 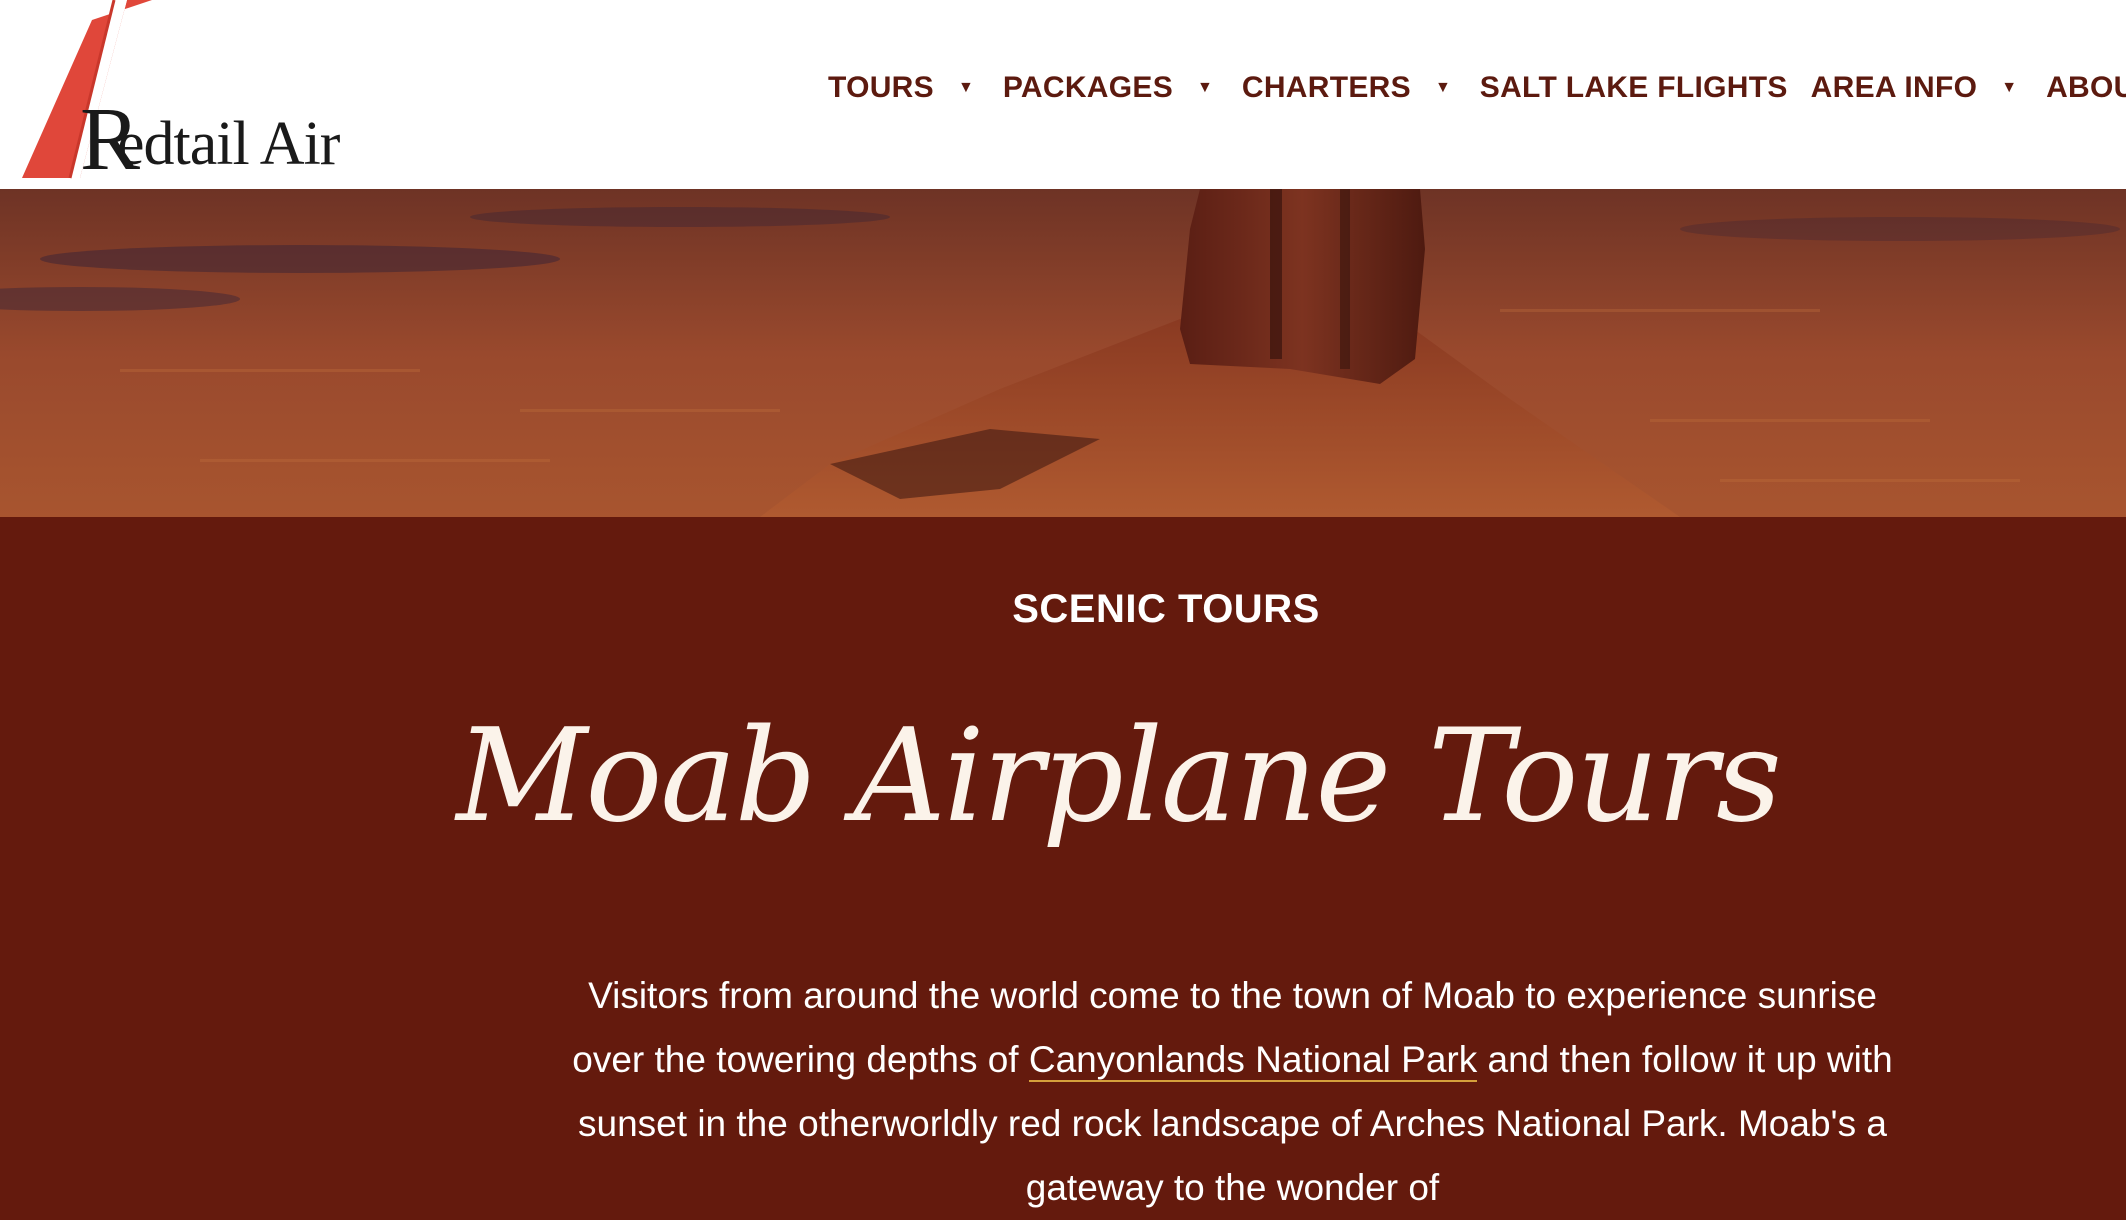 I want to click on nav-item-label: ABOUT, so click(x=2086, y=87).